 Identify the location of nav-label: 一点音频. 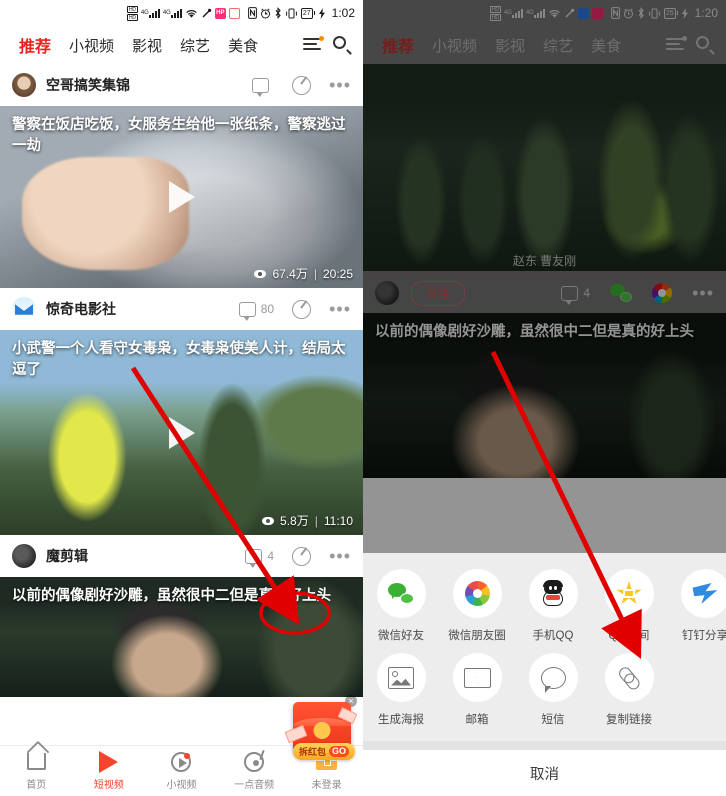
(254, 785).